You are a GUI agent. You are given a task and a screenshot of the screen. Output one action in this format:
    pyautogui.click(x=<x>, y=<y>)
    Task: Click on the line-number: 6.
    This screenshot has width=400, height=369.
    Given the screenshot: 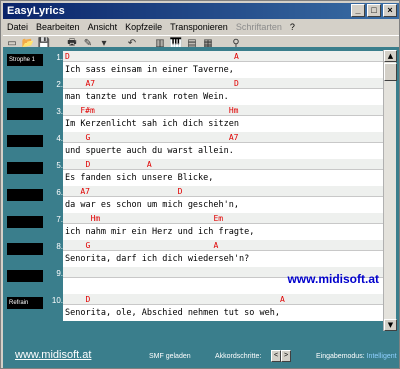 What is the action you would take?
    pyautogui.click(x=59, y=192)
    